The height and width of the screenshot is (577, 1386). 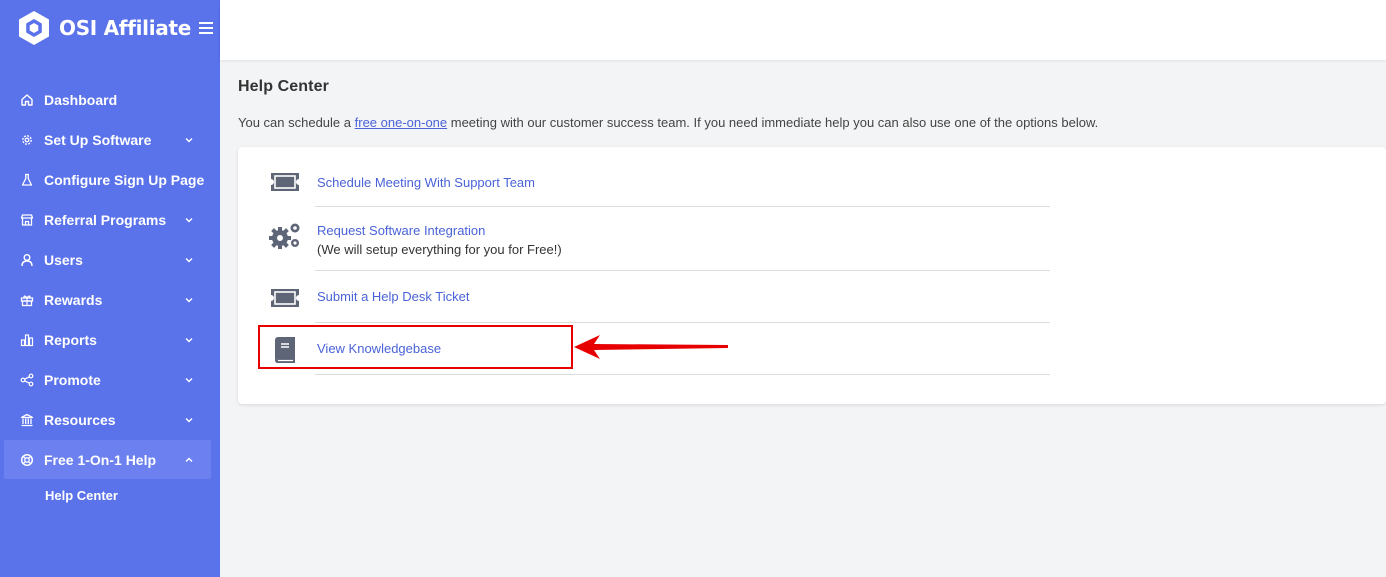 I want to click on sidebar-item-label: Free 1-On-1 Help, so click(x=100, y=459).